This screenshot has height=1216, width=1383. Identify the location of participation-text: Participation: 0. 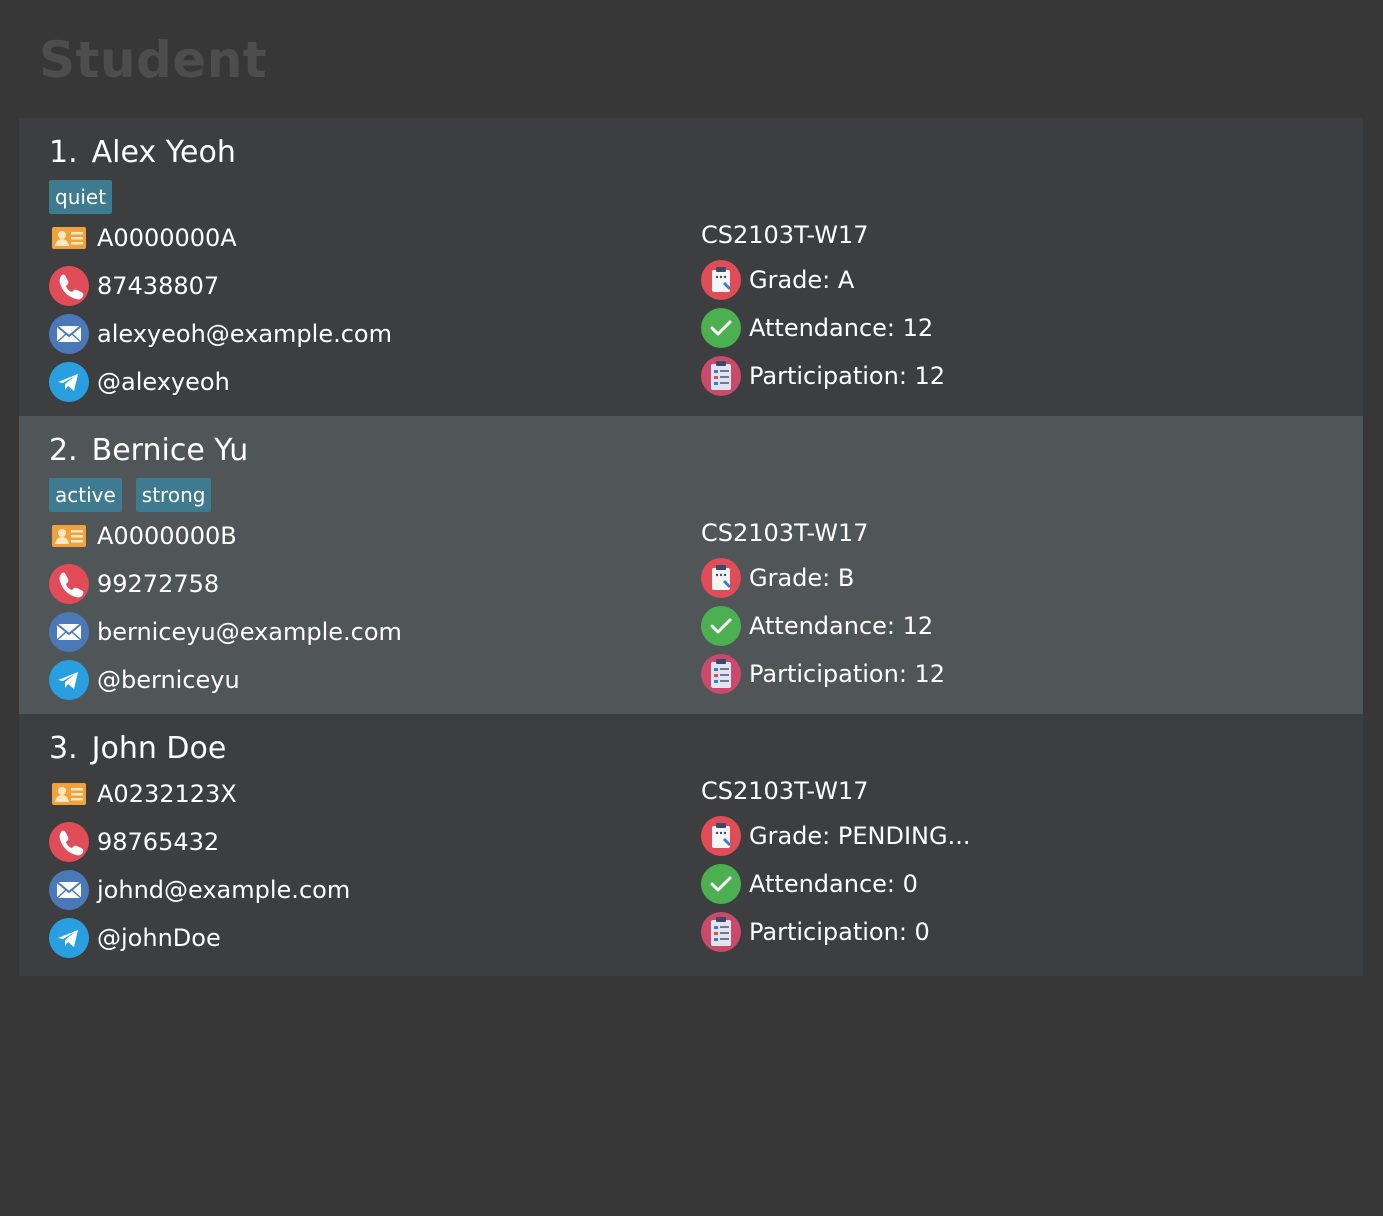
(839, 932).